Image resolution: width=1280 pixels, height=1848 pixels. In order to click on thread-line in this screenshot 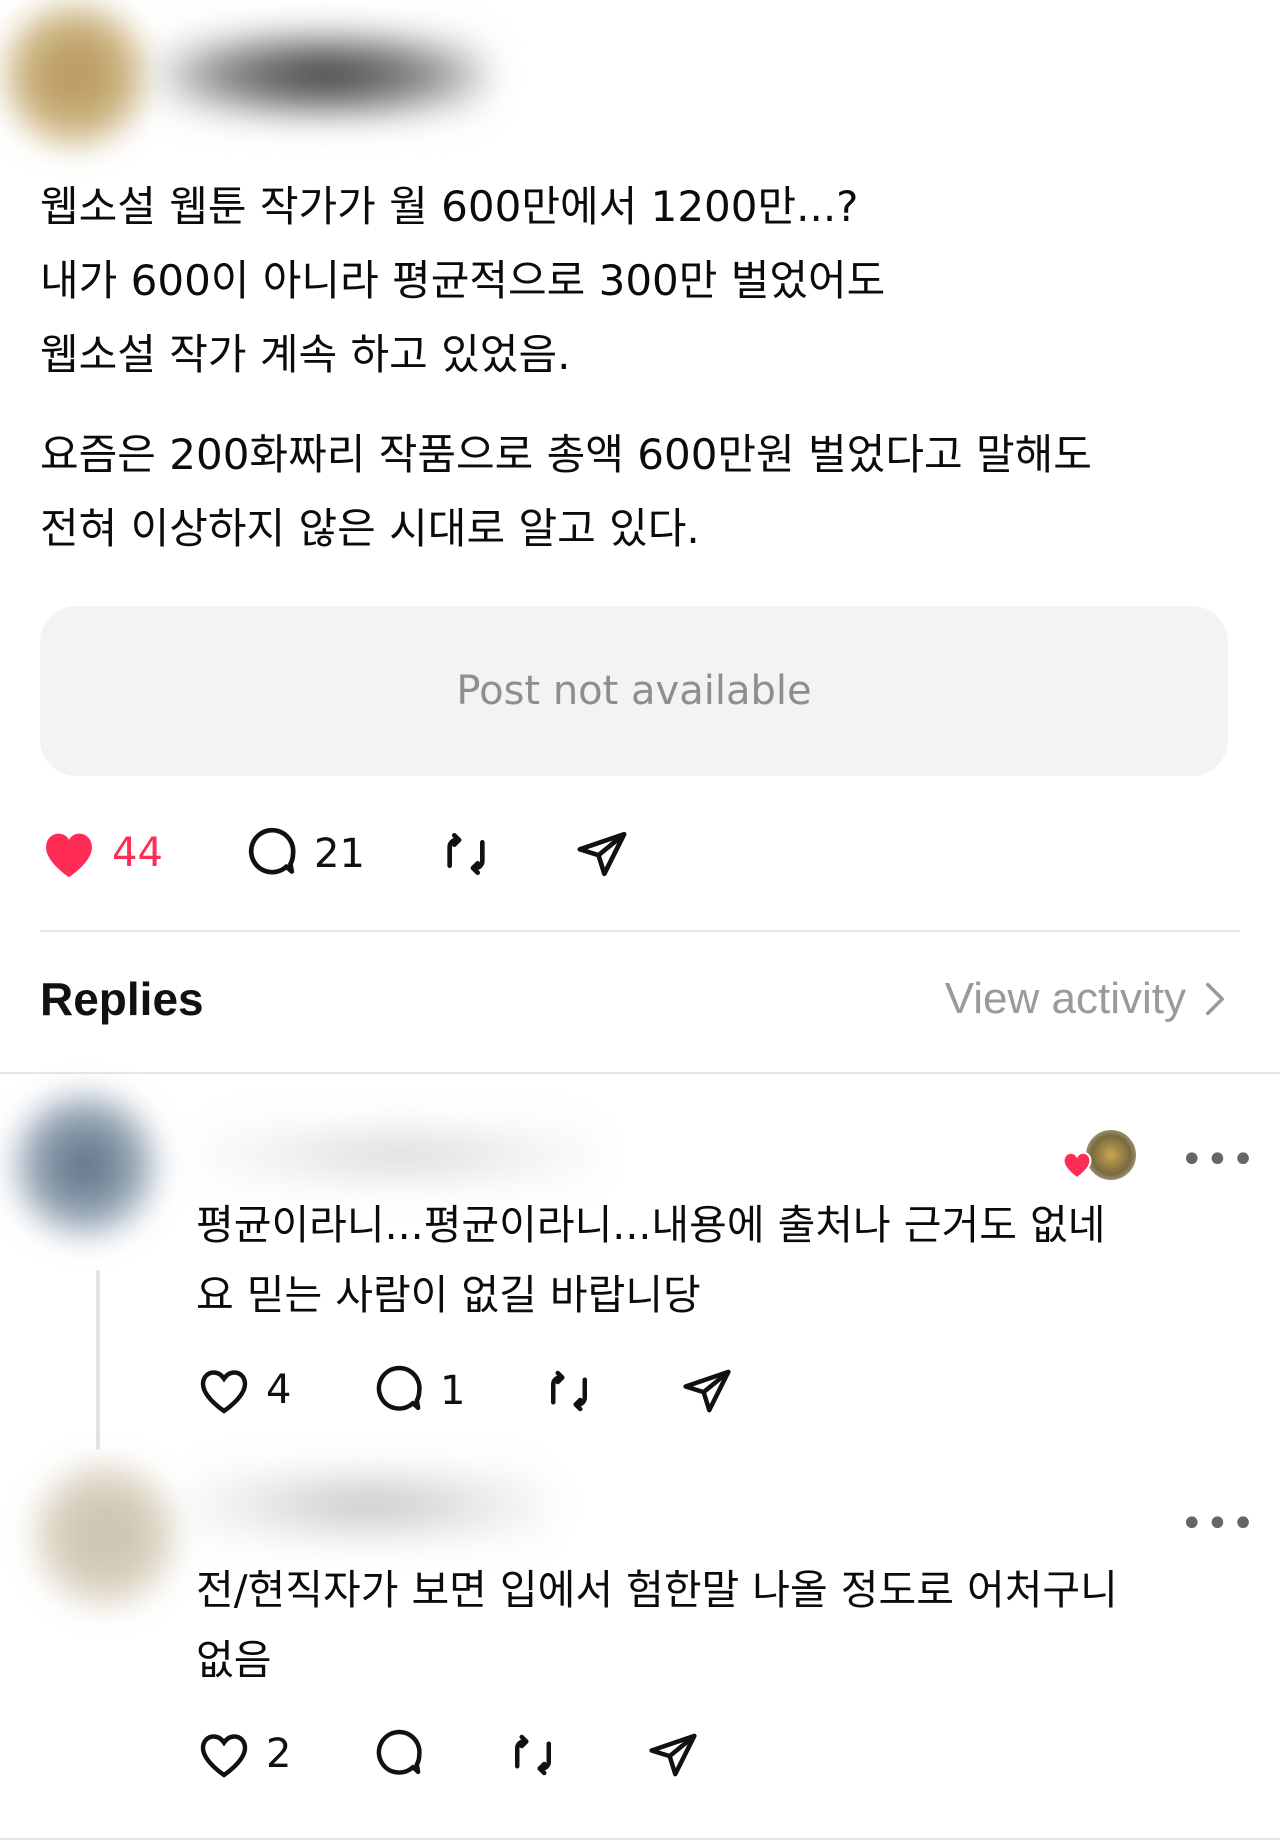, I will do `click(98, 1360)`.